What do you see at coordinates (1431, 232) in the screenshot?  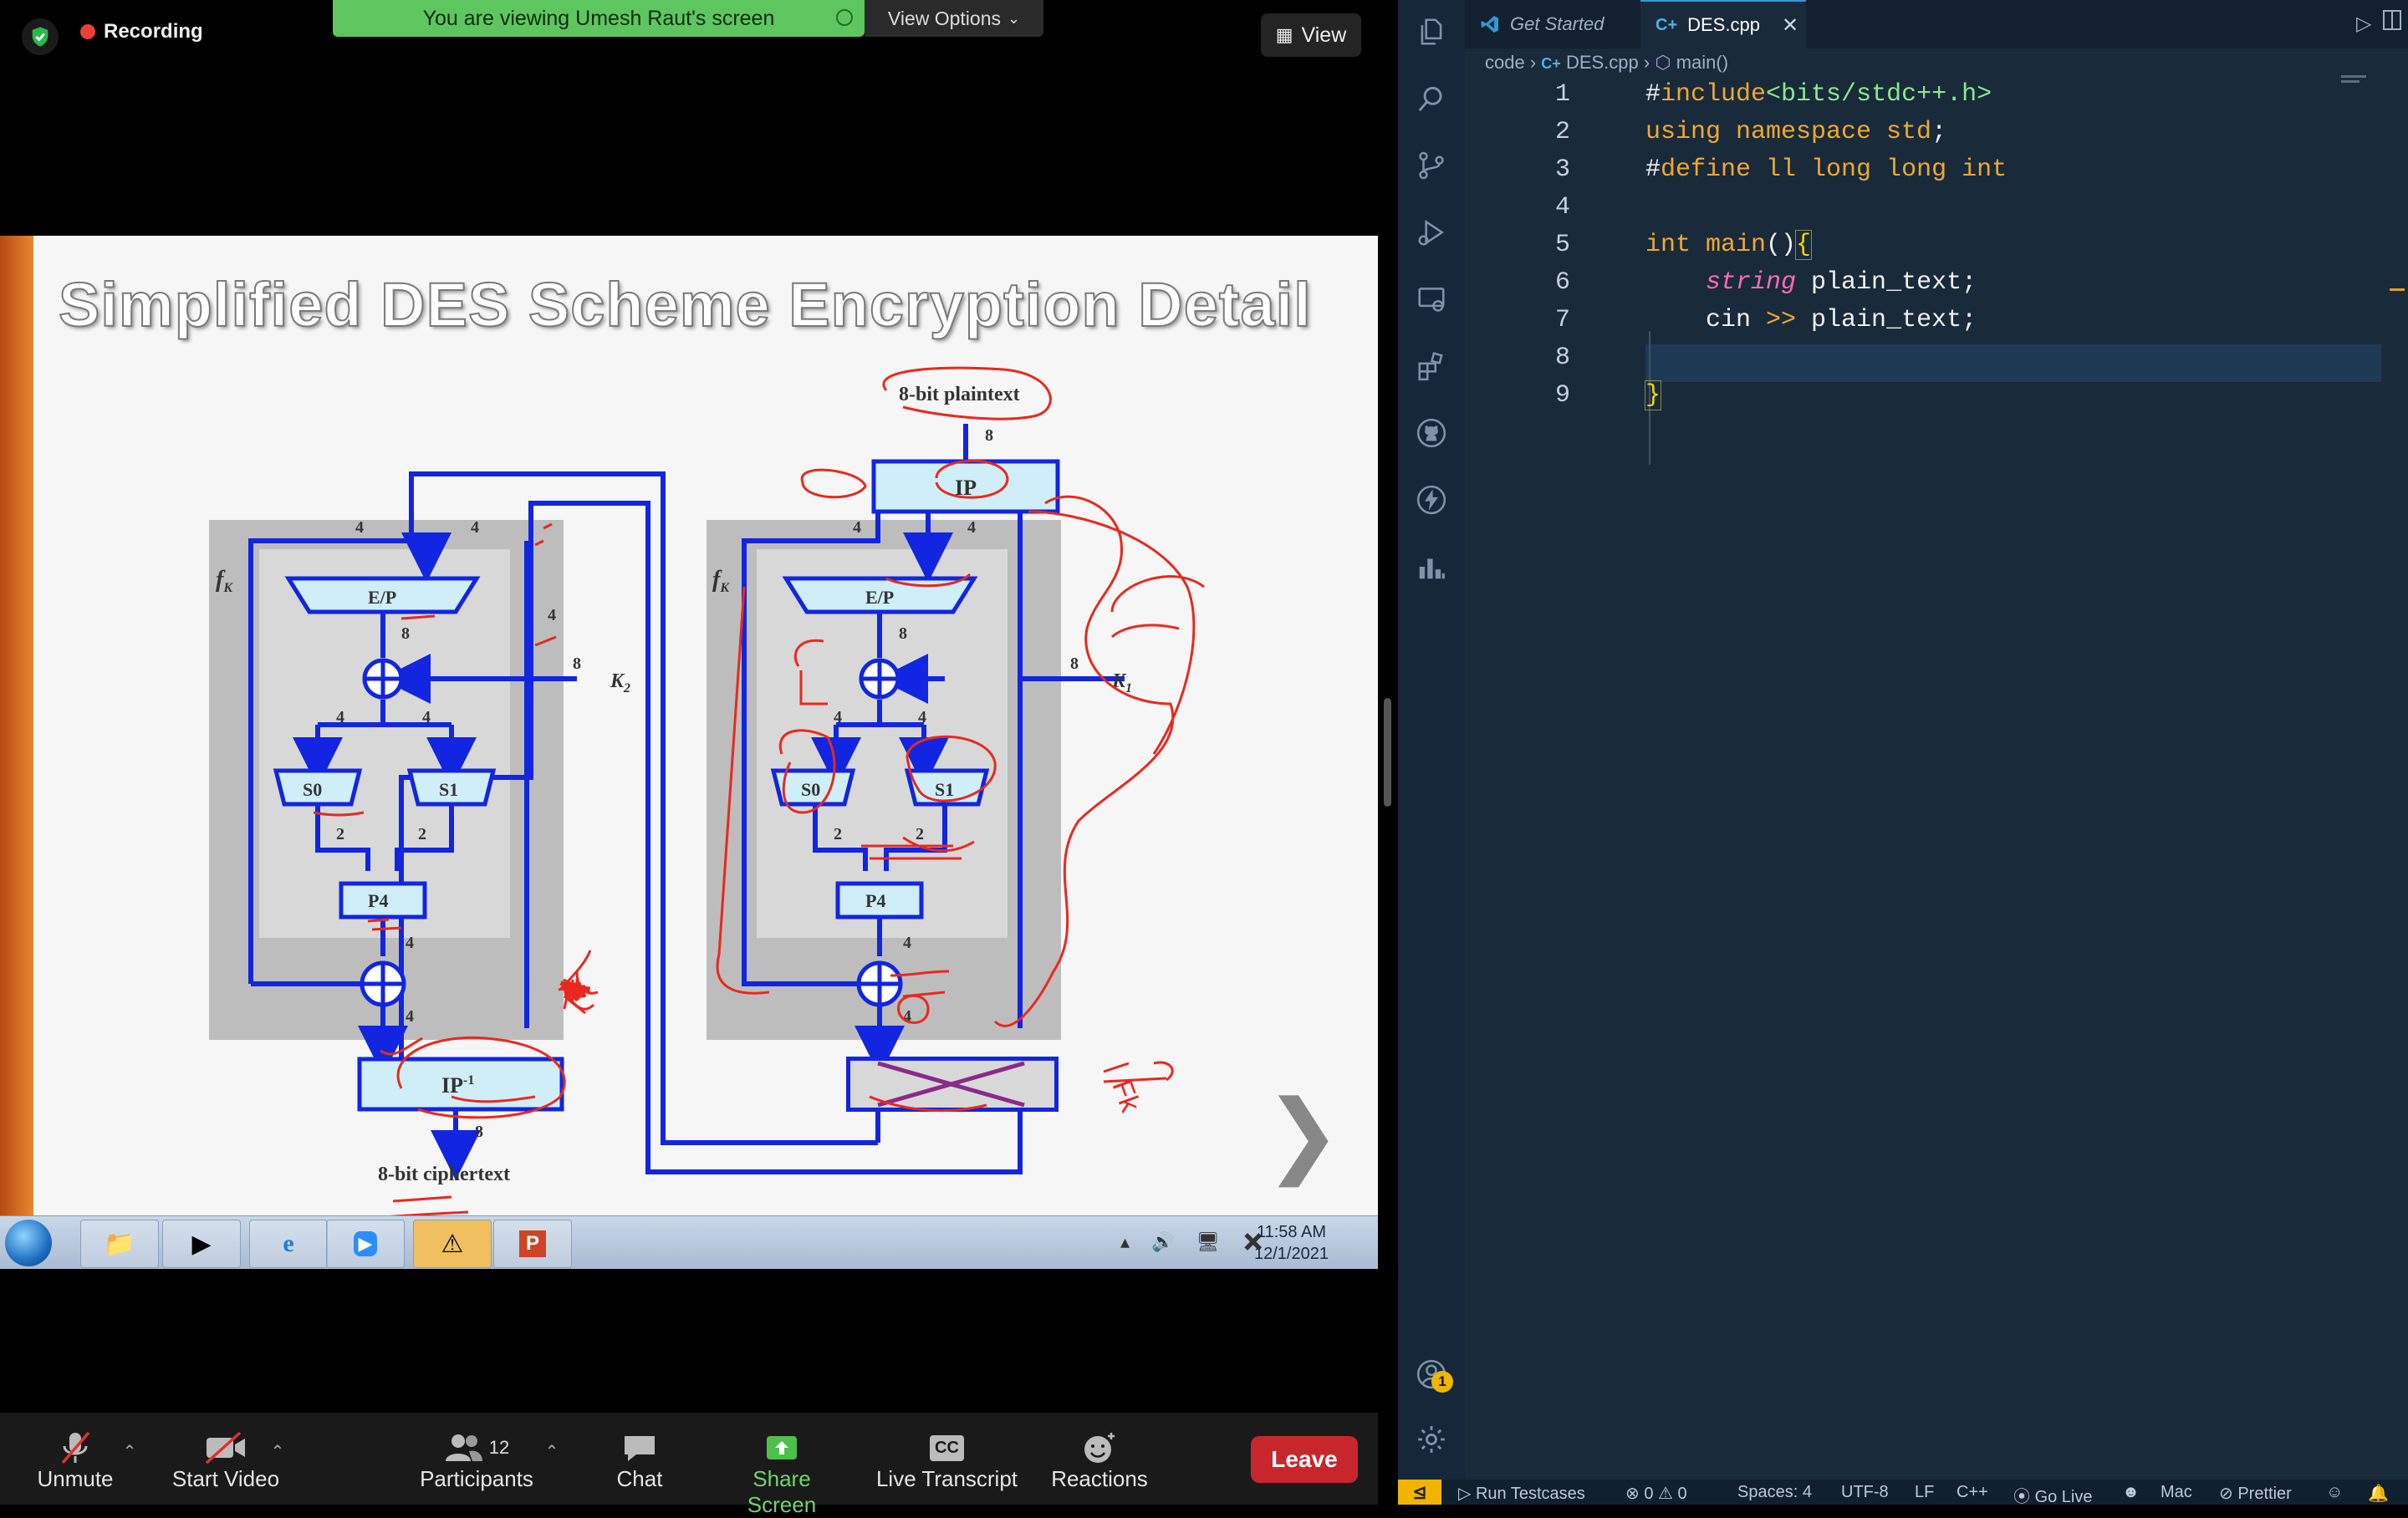 I see `run-debug-icon` at bounding box center [1431, 232].